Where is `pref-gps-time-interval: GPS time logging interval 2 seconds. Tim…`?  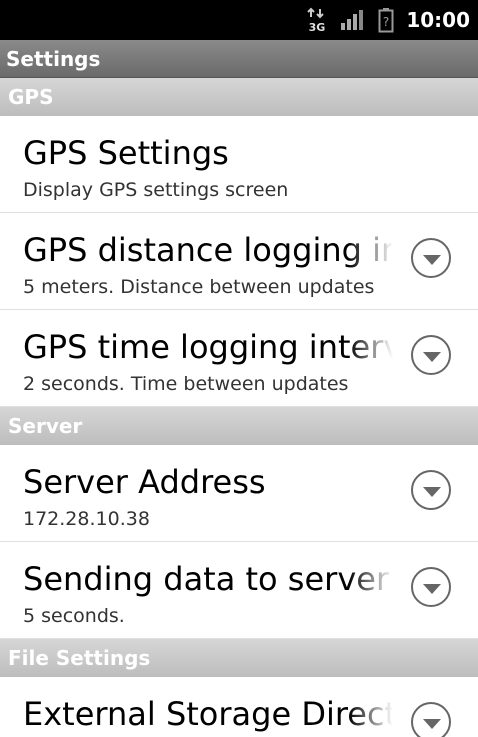 pref-gps-time-interval: GPS time logging interval 2 seconds. Tim… is located at coordinates (239, 358).